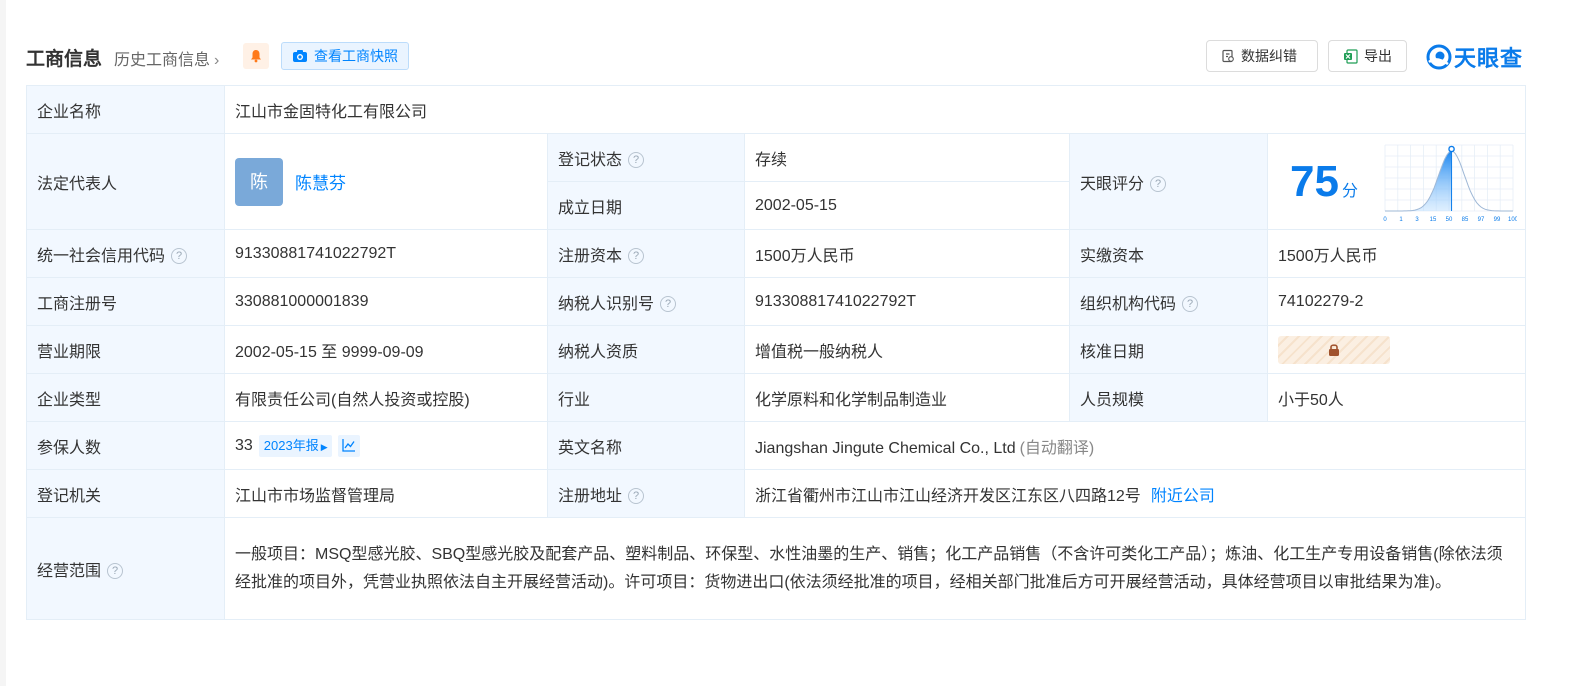 This screenshot has width=1589, height=686. I want to click on english-name-label: 英文名称, so click(646, 445).